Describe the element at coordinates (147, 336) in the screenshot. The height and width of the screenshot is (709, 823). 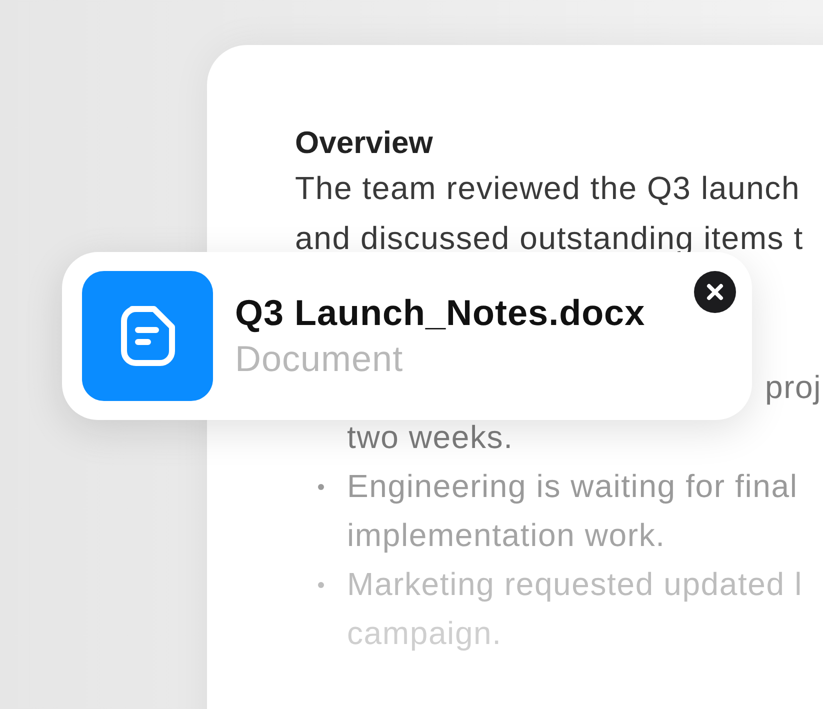
I see `document-icon` at that location.